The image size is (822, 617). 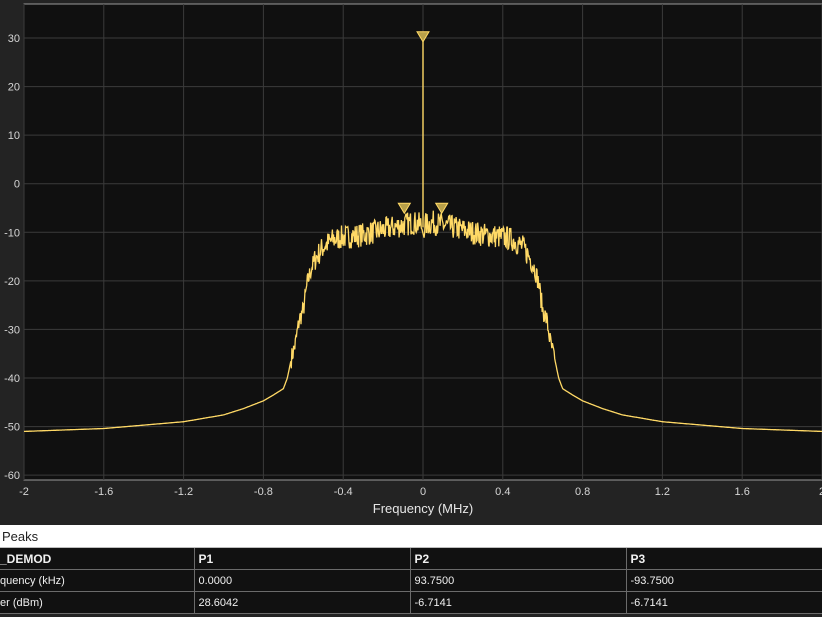 I want to click on x-tick-label: 1.6, so click(x=742, y=492).